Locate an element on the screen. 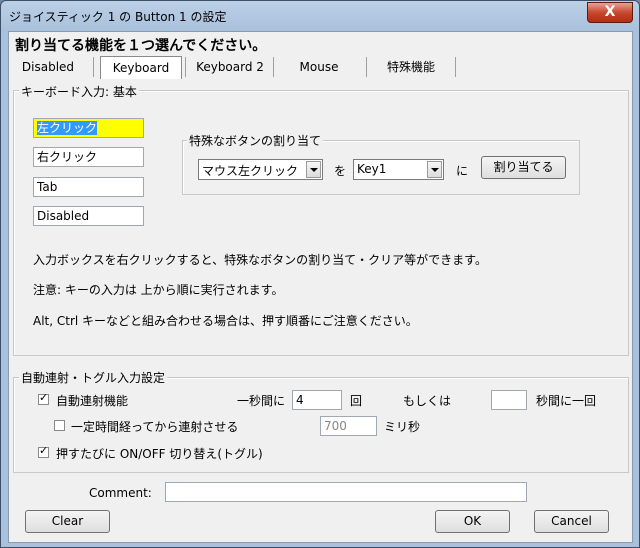 Image resolution: width=640 pixels, height=548 pixels. key-select-value: Key1 is located at coordinates (372, 169).